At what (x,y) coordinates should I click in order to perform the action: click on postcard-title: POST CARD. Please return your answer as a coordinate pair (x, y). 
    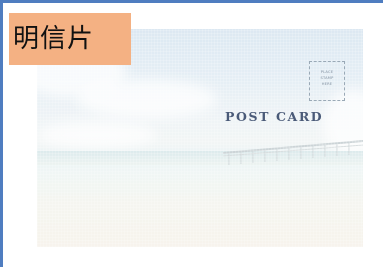
    Looking at the image, I should click on (274, 116).